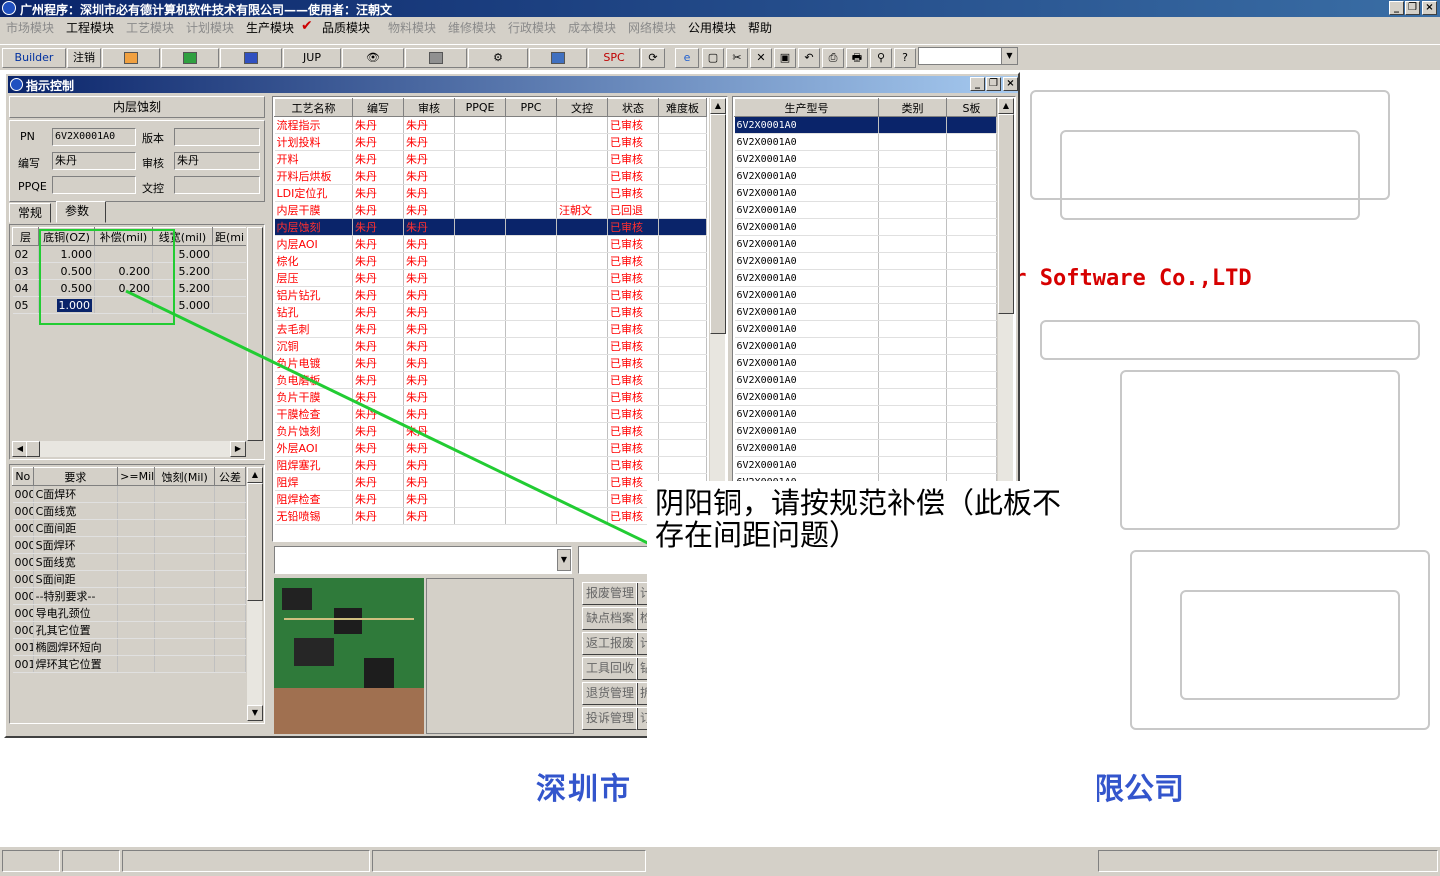  I want to click on logout-button: 注销, so click(84, 58).